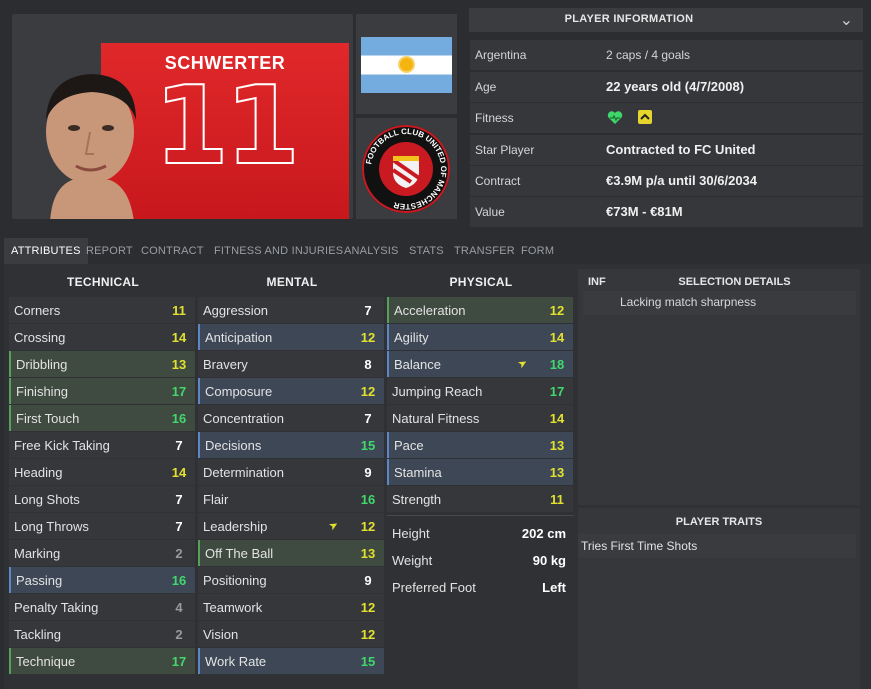 This screenshot has width=871, height=689. I want to click on attribute-row-natural-fitness: Natural Fitness 14, so click(480, 418).